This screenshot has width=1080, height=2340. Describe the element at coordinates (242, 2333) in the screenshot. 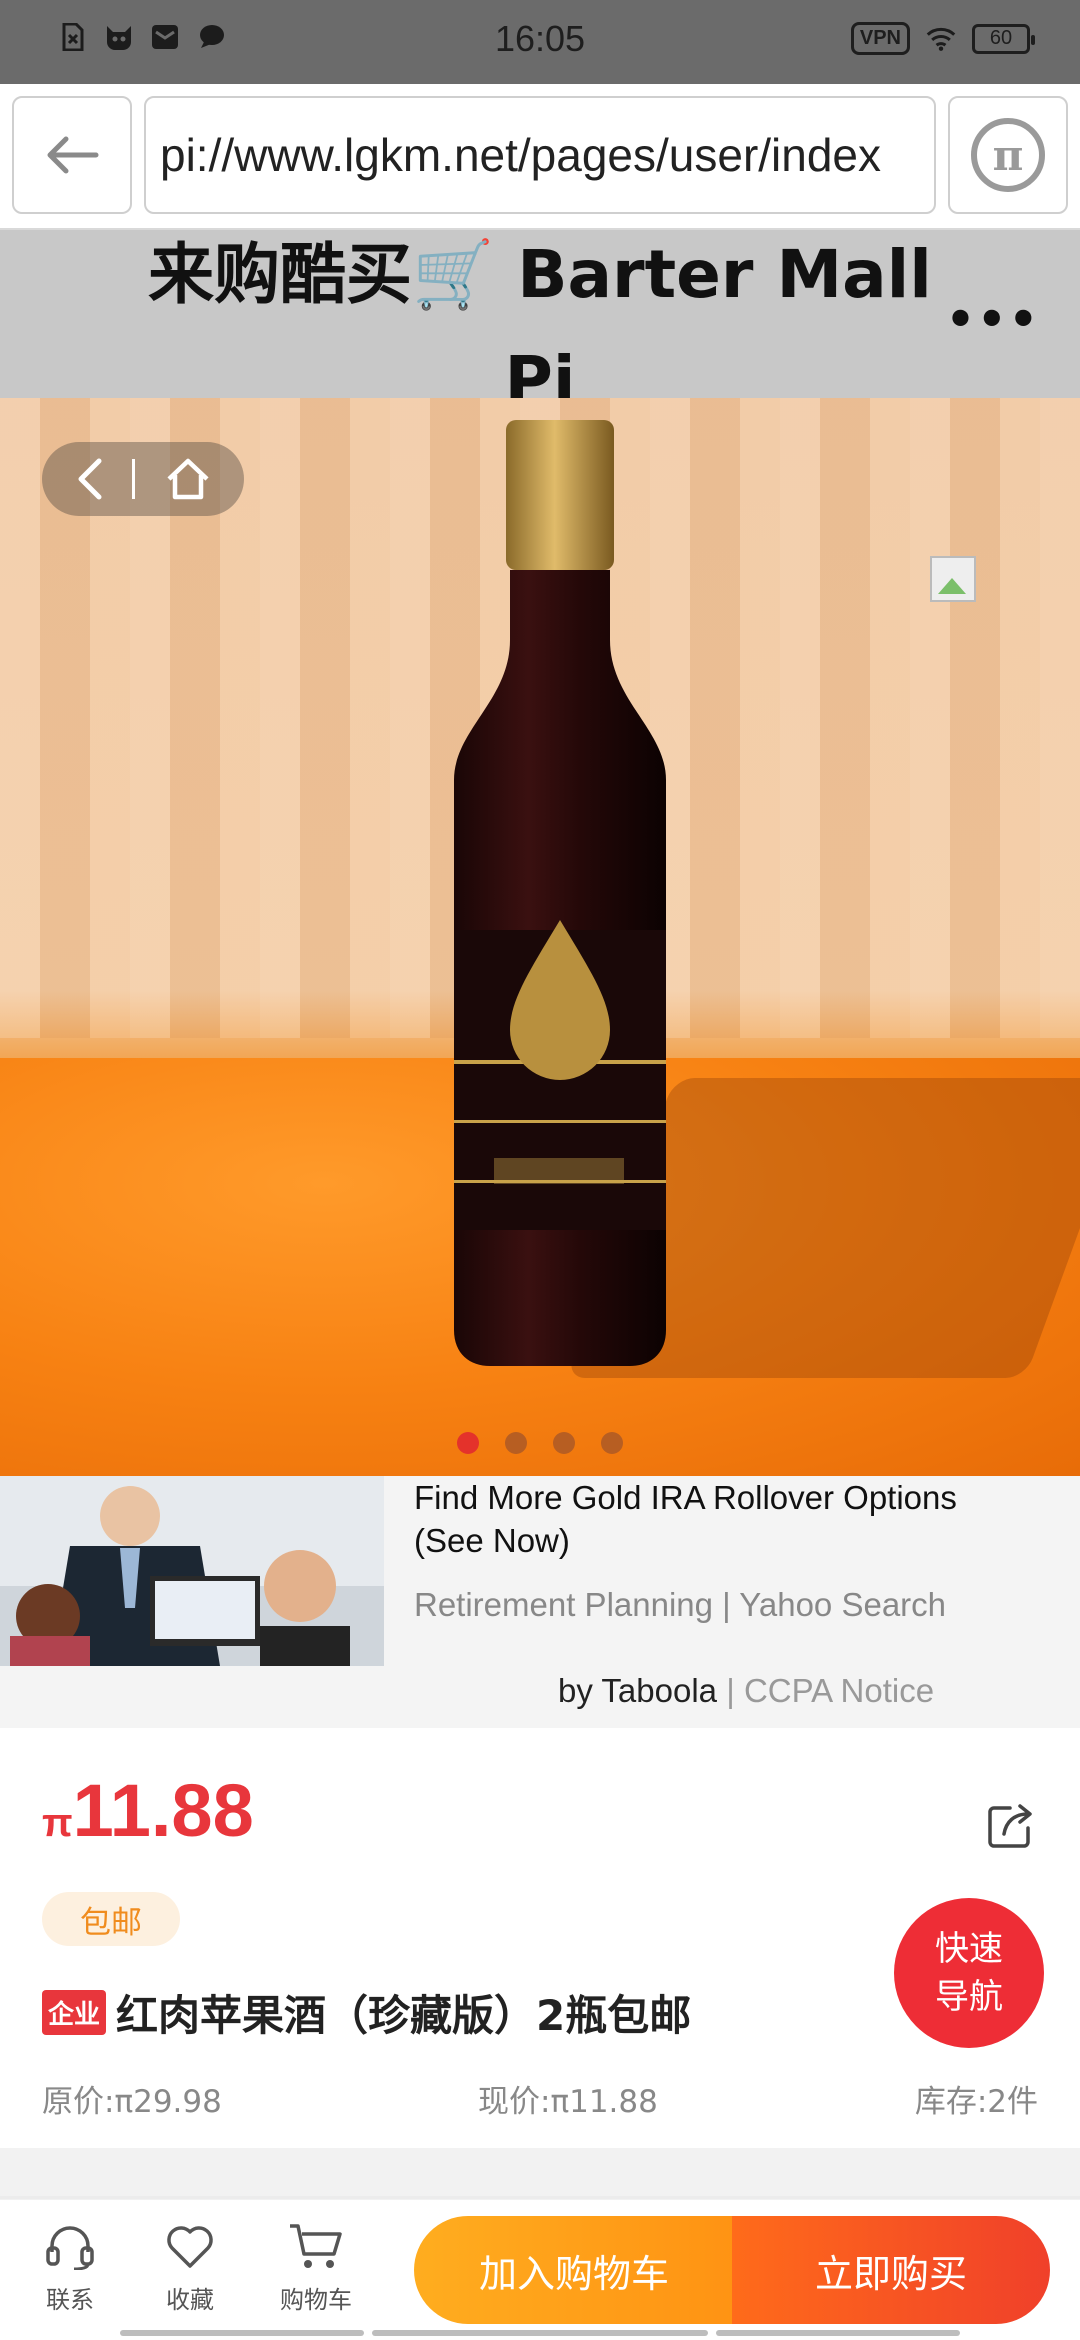

I see `gesture-bar-left` at that location.